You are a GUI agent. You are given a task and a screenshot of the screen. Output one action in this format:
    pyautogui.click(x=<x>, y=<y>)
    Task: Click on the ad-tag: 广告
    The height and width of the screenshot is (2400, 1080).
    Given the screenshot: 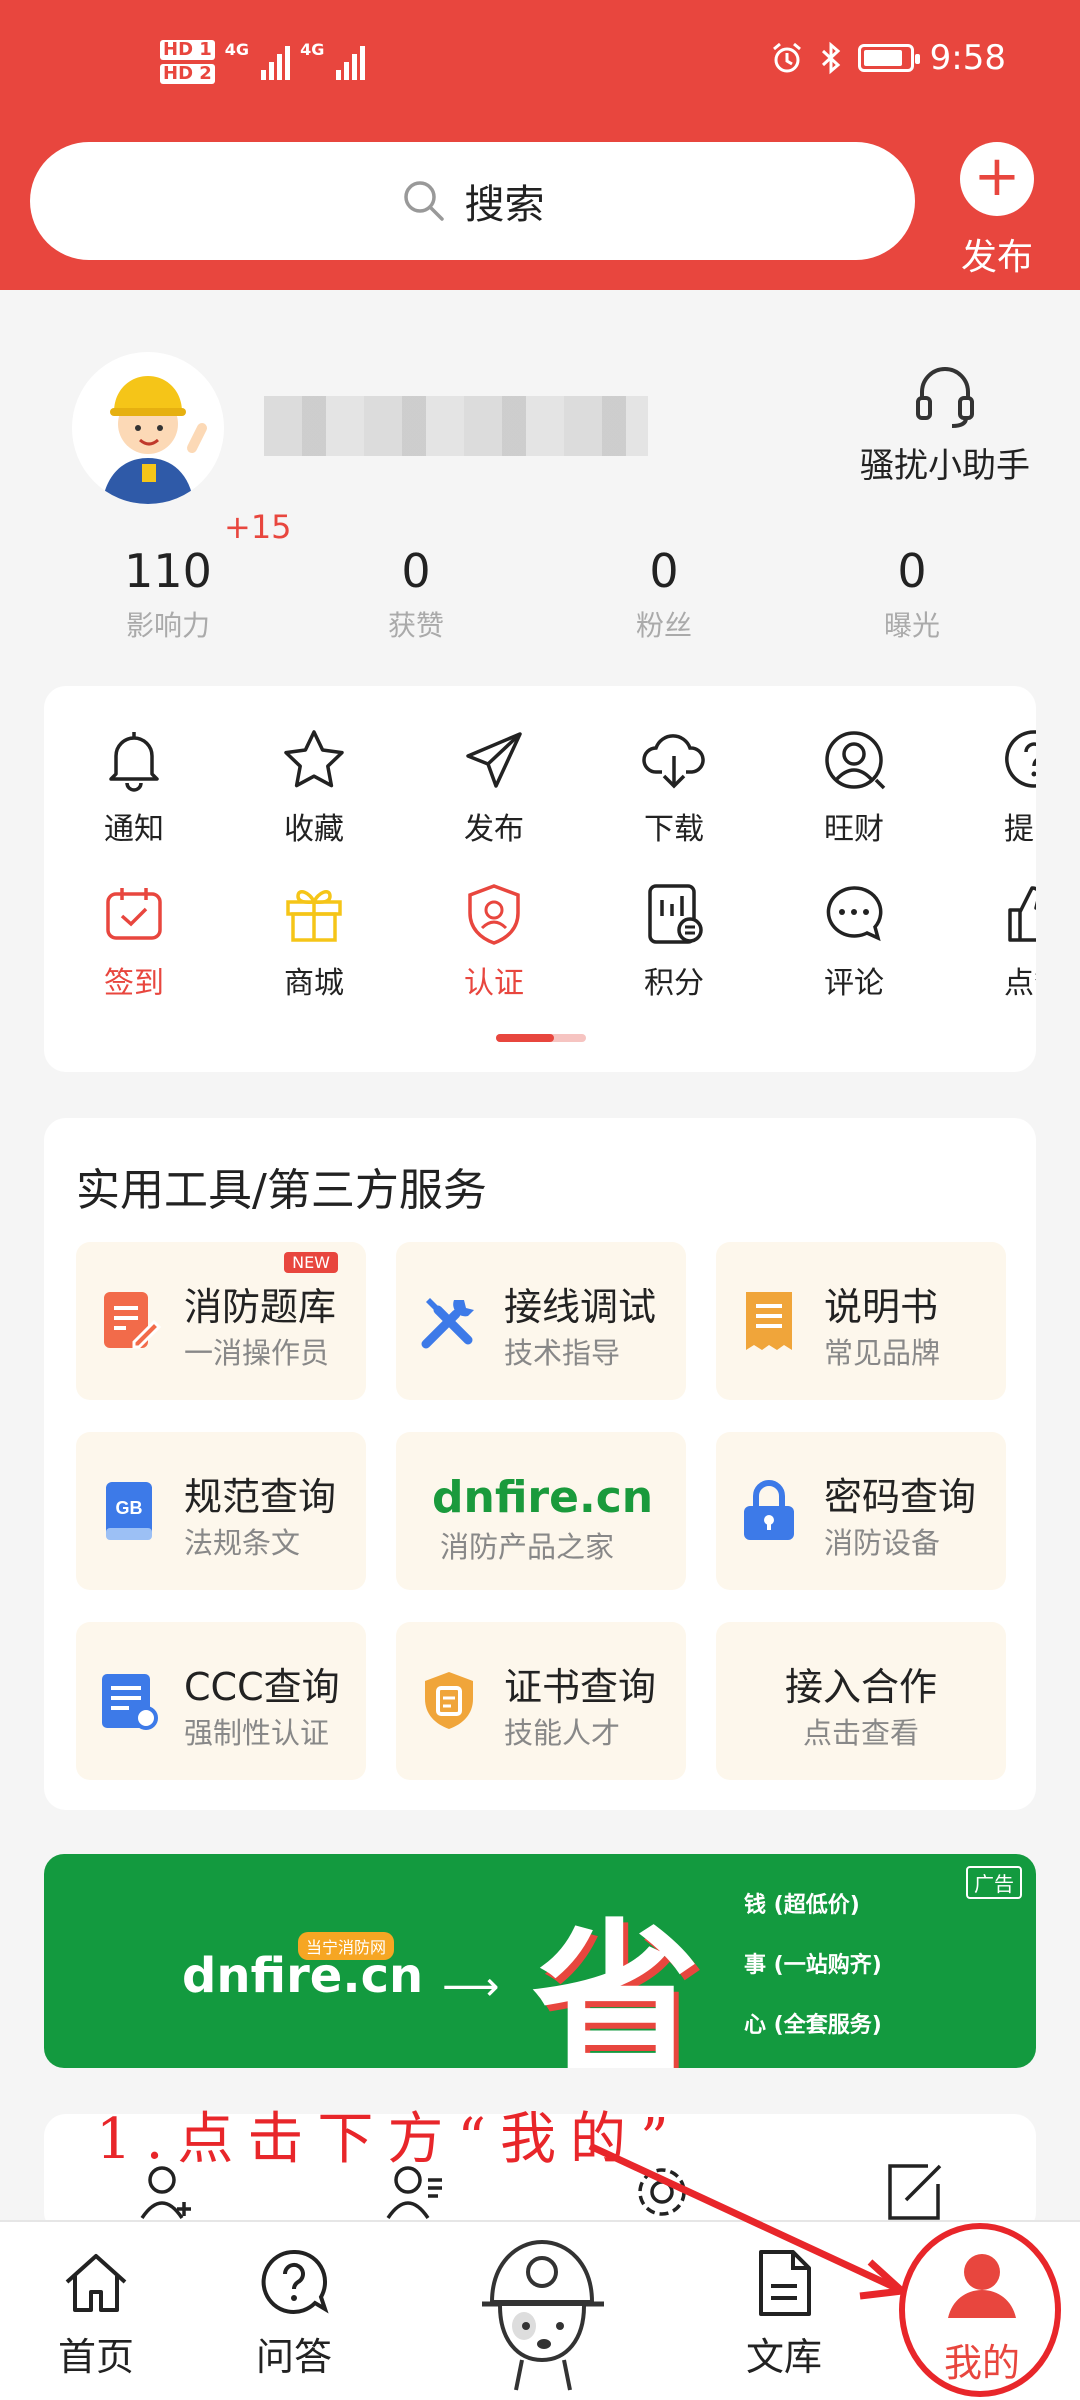 What is the action you would take?
    pyautogui.click(x=994, y=1882)
    